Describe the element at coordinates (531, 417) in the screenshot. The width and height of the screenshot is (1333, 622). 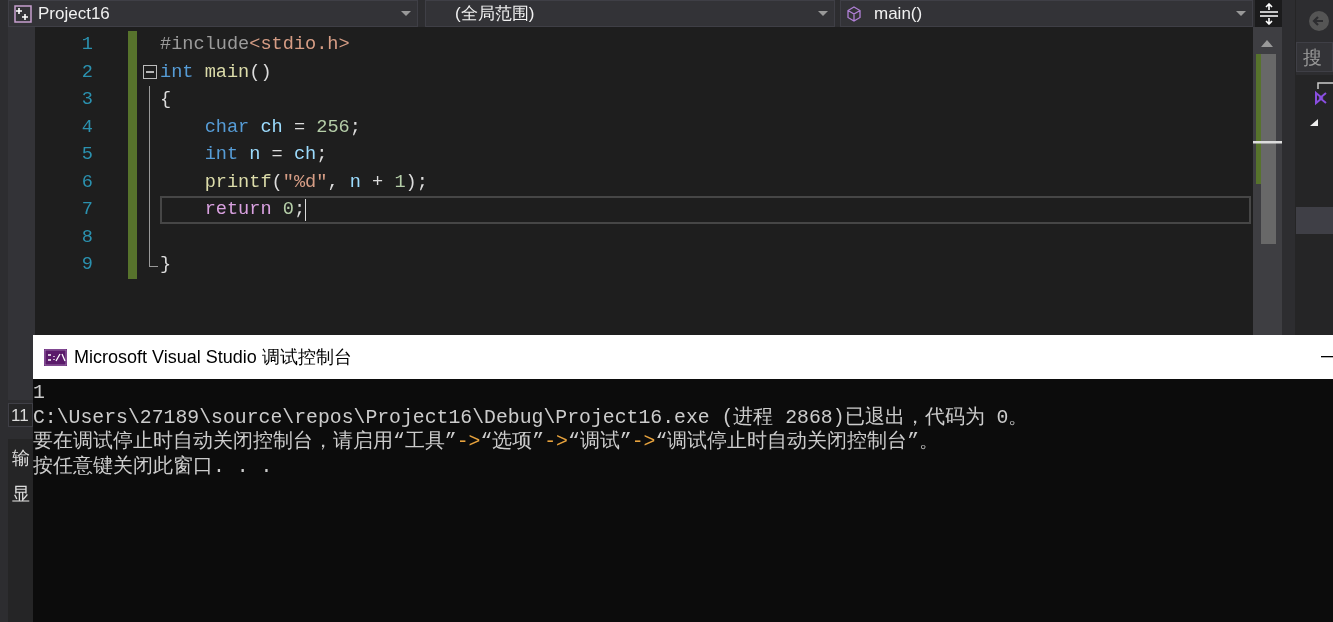
I see `console-output-line: C:\Users\27189\source\repos\Project16\Debug\Project16.exe (进程 2868)已退出，代码为 0。` at that location.